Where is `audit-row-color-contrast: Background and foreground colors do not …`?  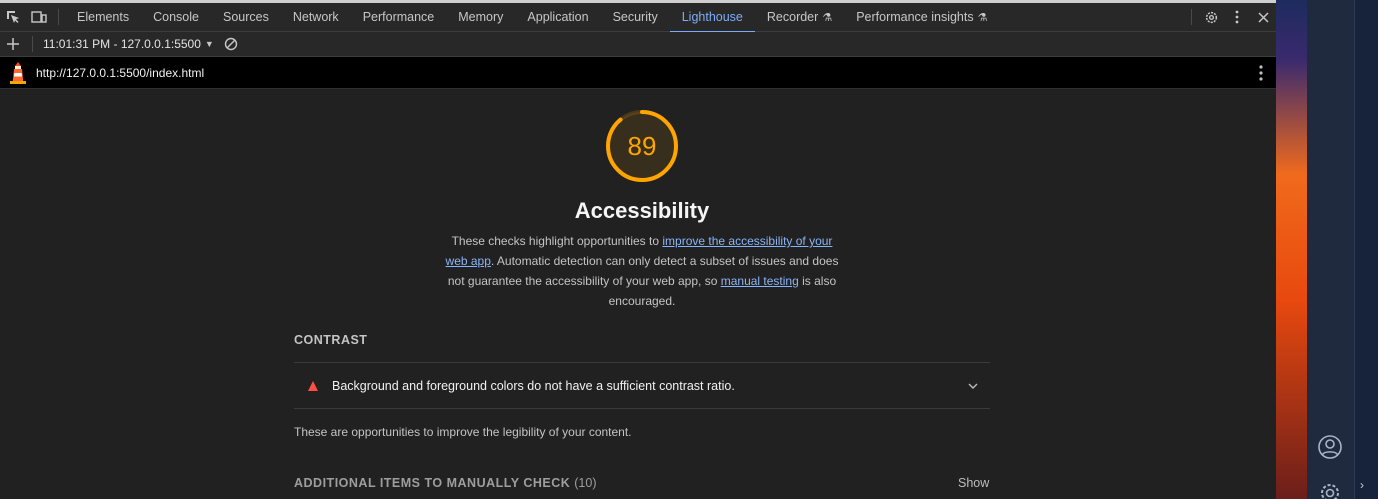 audit-row-color-contrast: Background and foreground colors do not … is located at coordinates (642, 385).